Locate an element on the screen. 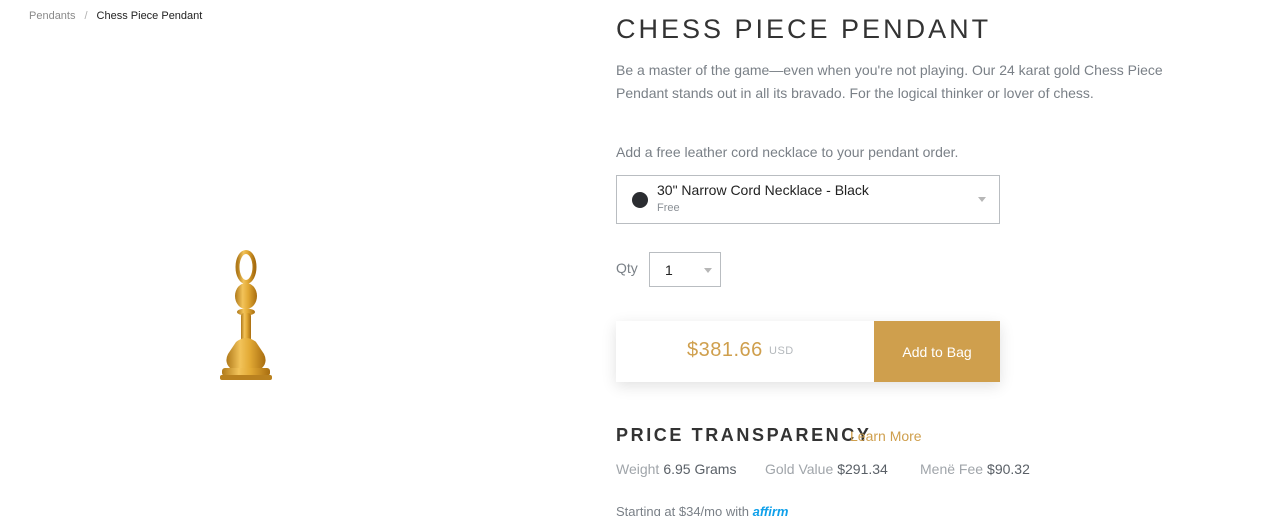 Image resolution: width=1280 pixels, height=516 pixels. mene-fee-label: Menë Fee is located at coordinates (952, 469).